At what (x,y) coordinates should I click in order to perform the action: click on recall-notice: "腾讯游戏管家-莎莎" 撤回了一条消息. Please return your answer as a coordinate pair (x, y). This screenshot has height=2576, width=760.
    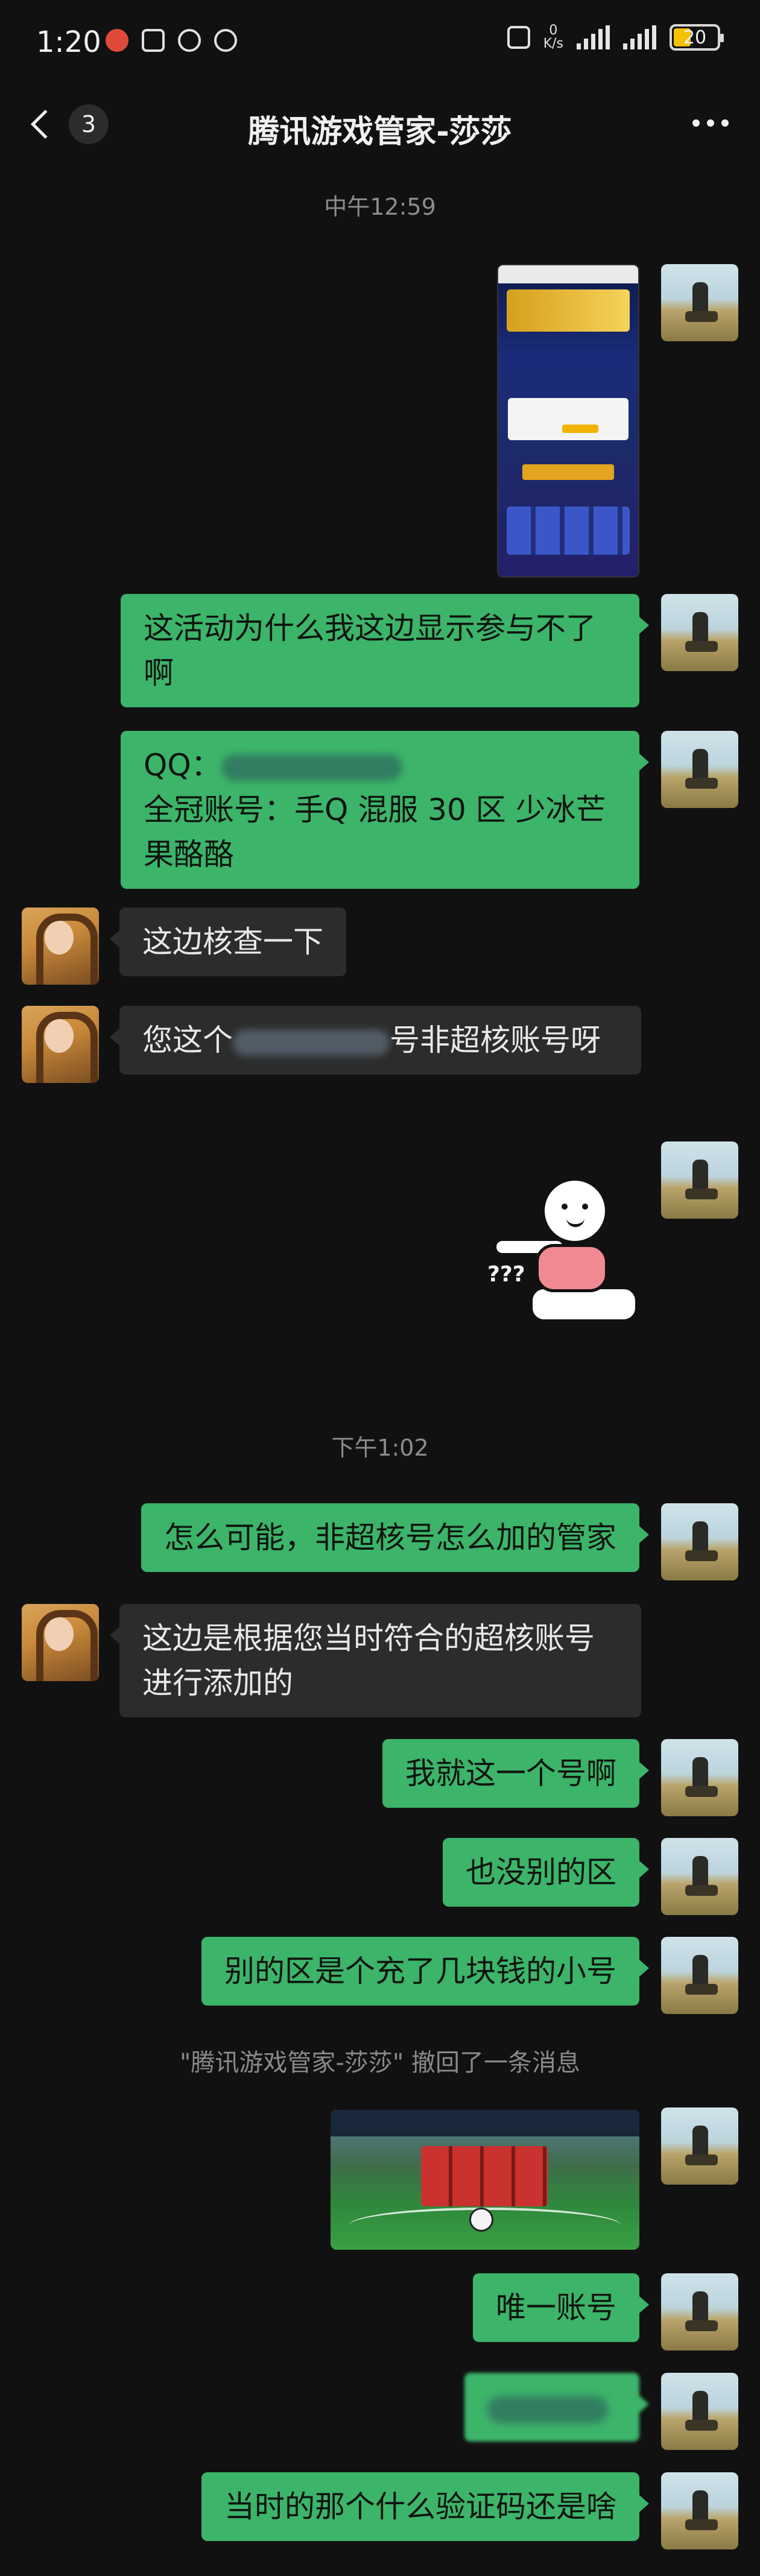
    Looking at the image, I should click on (380, 2063).